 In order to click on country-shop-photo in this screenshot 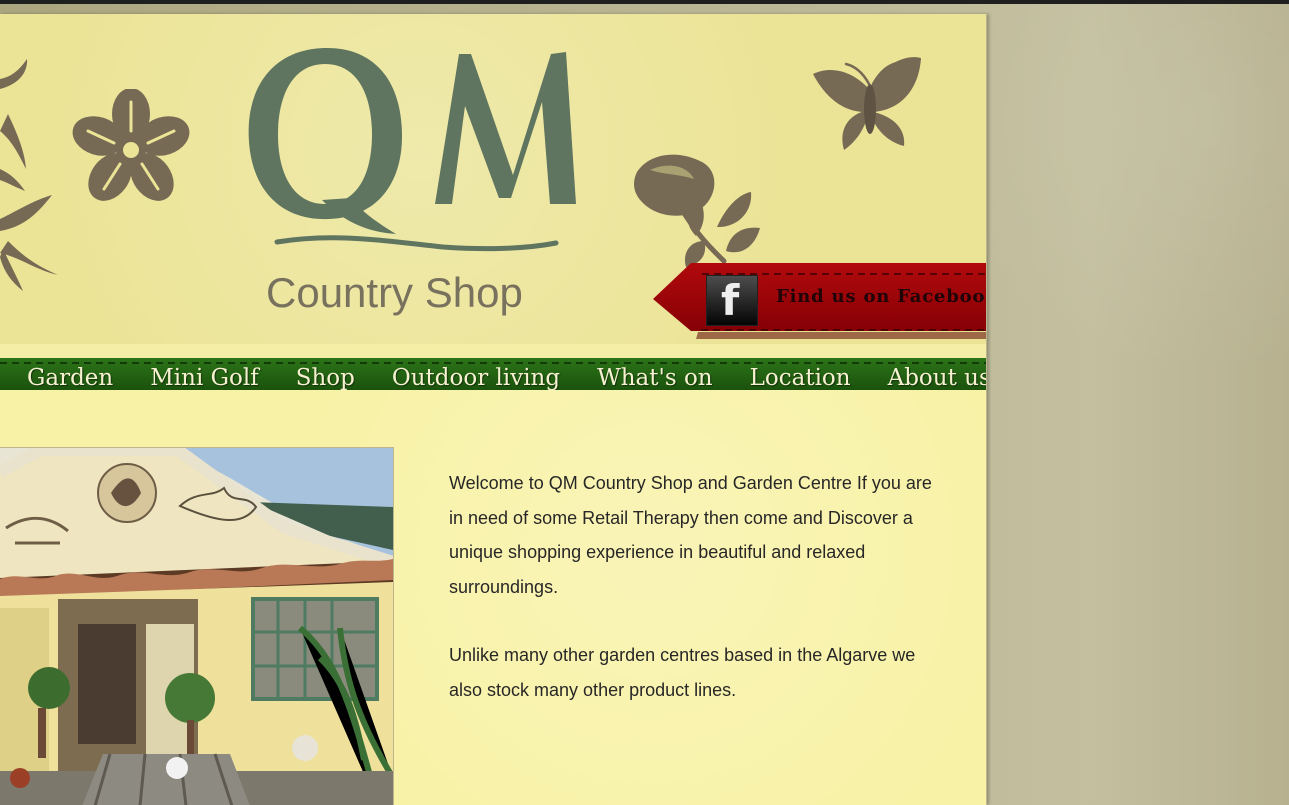, I will do `click(197, 626)`.